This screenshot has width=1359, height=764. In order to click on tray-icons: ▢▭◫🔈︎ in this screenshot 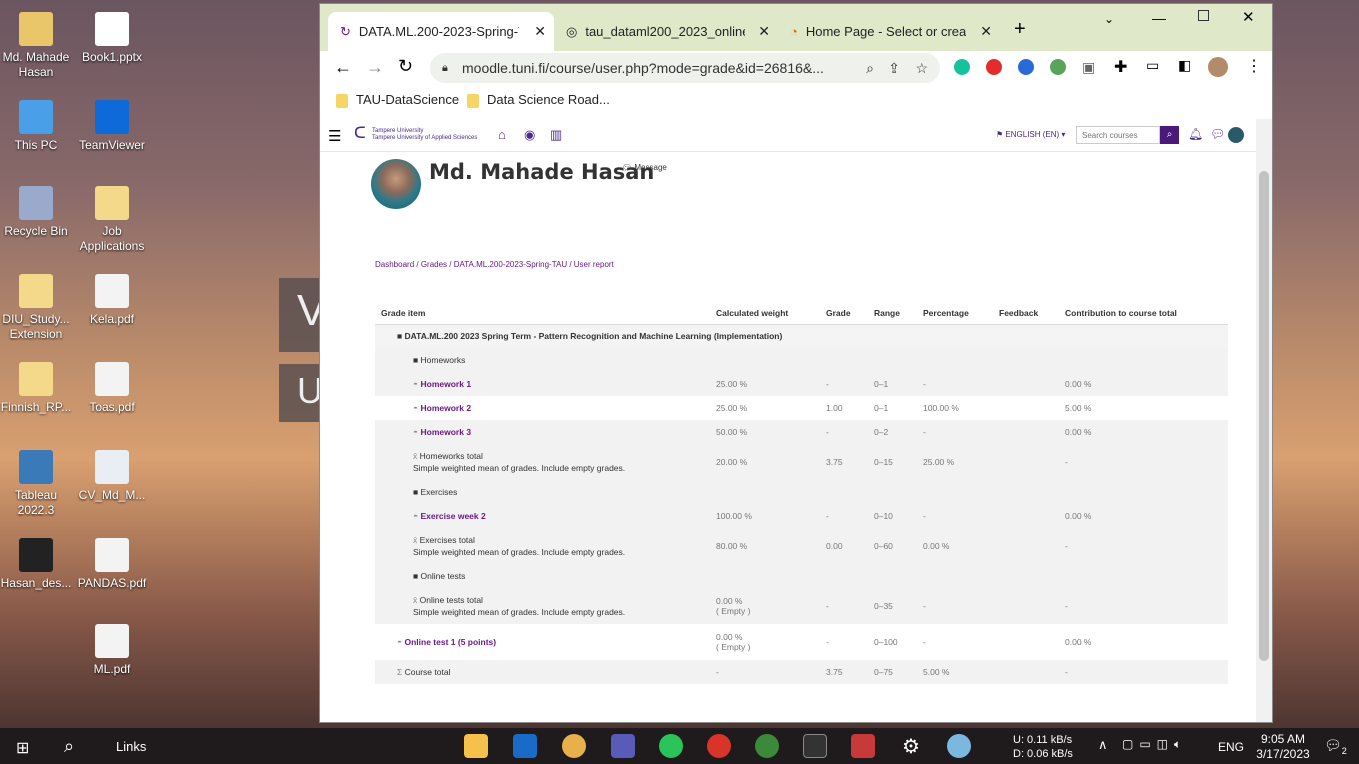, I will do `click(1154, 744)`.